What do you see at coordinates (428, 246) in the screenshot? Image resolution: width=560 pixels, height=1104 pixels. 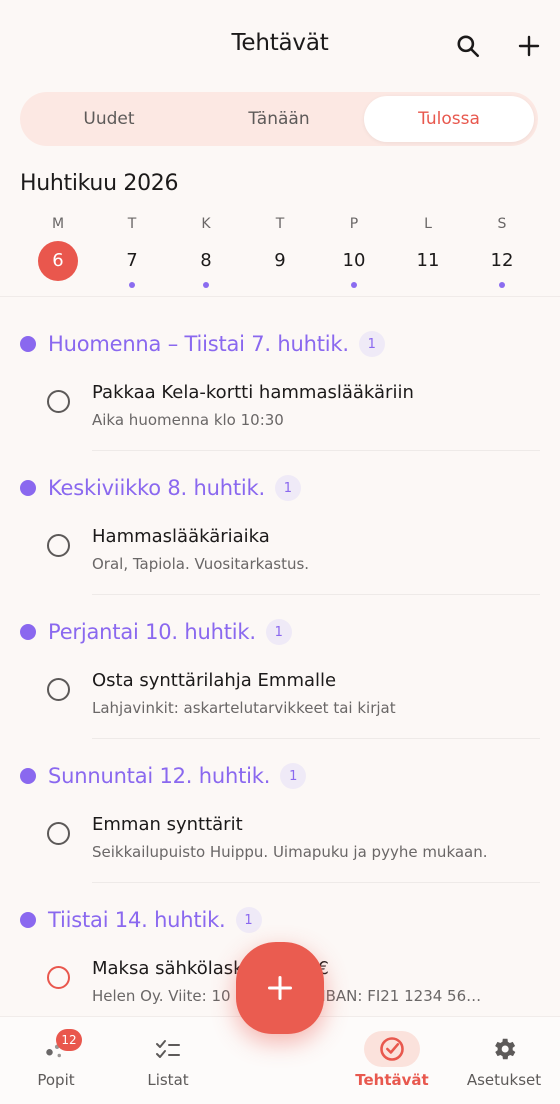 I see `calendar-day: L 11` at bounding box center [428, 246].